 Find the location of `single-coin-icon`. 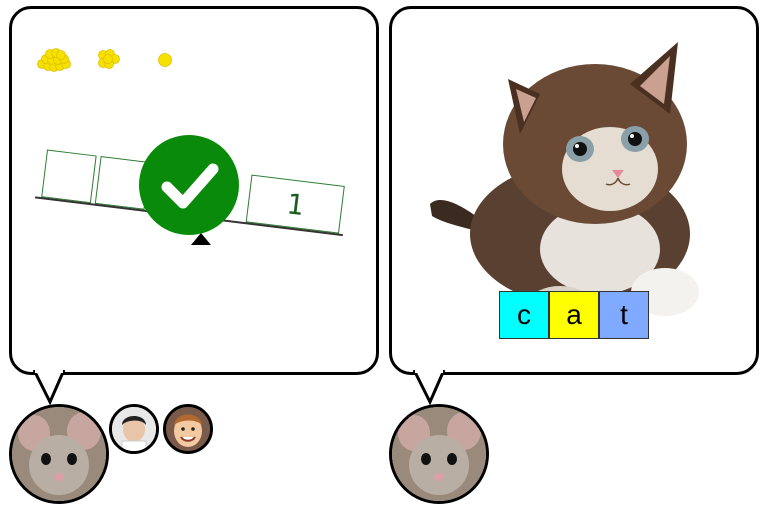

single-coin-icon is located at coordinates (165, 60).